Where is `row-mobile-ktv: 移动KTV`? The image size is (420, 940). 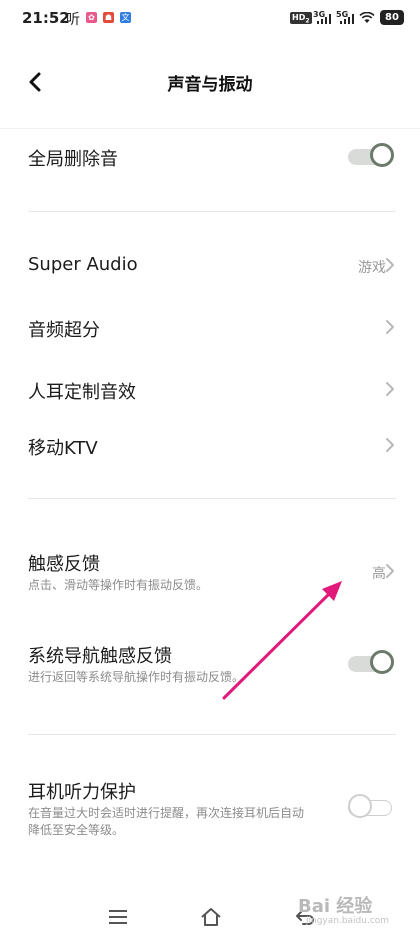 row-mobile-ktv: 移动KTV is located at coordinates (210, 446).